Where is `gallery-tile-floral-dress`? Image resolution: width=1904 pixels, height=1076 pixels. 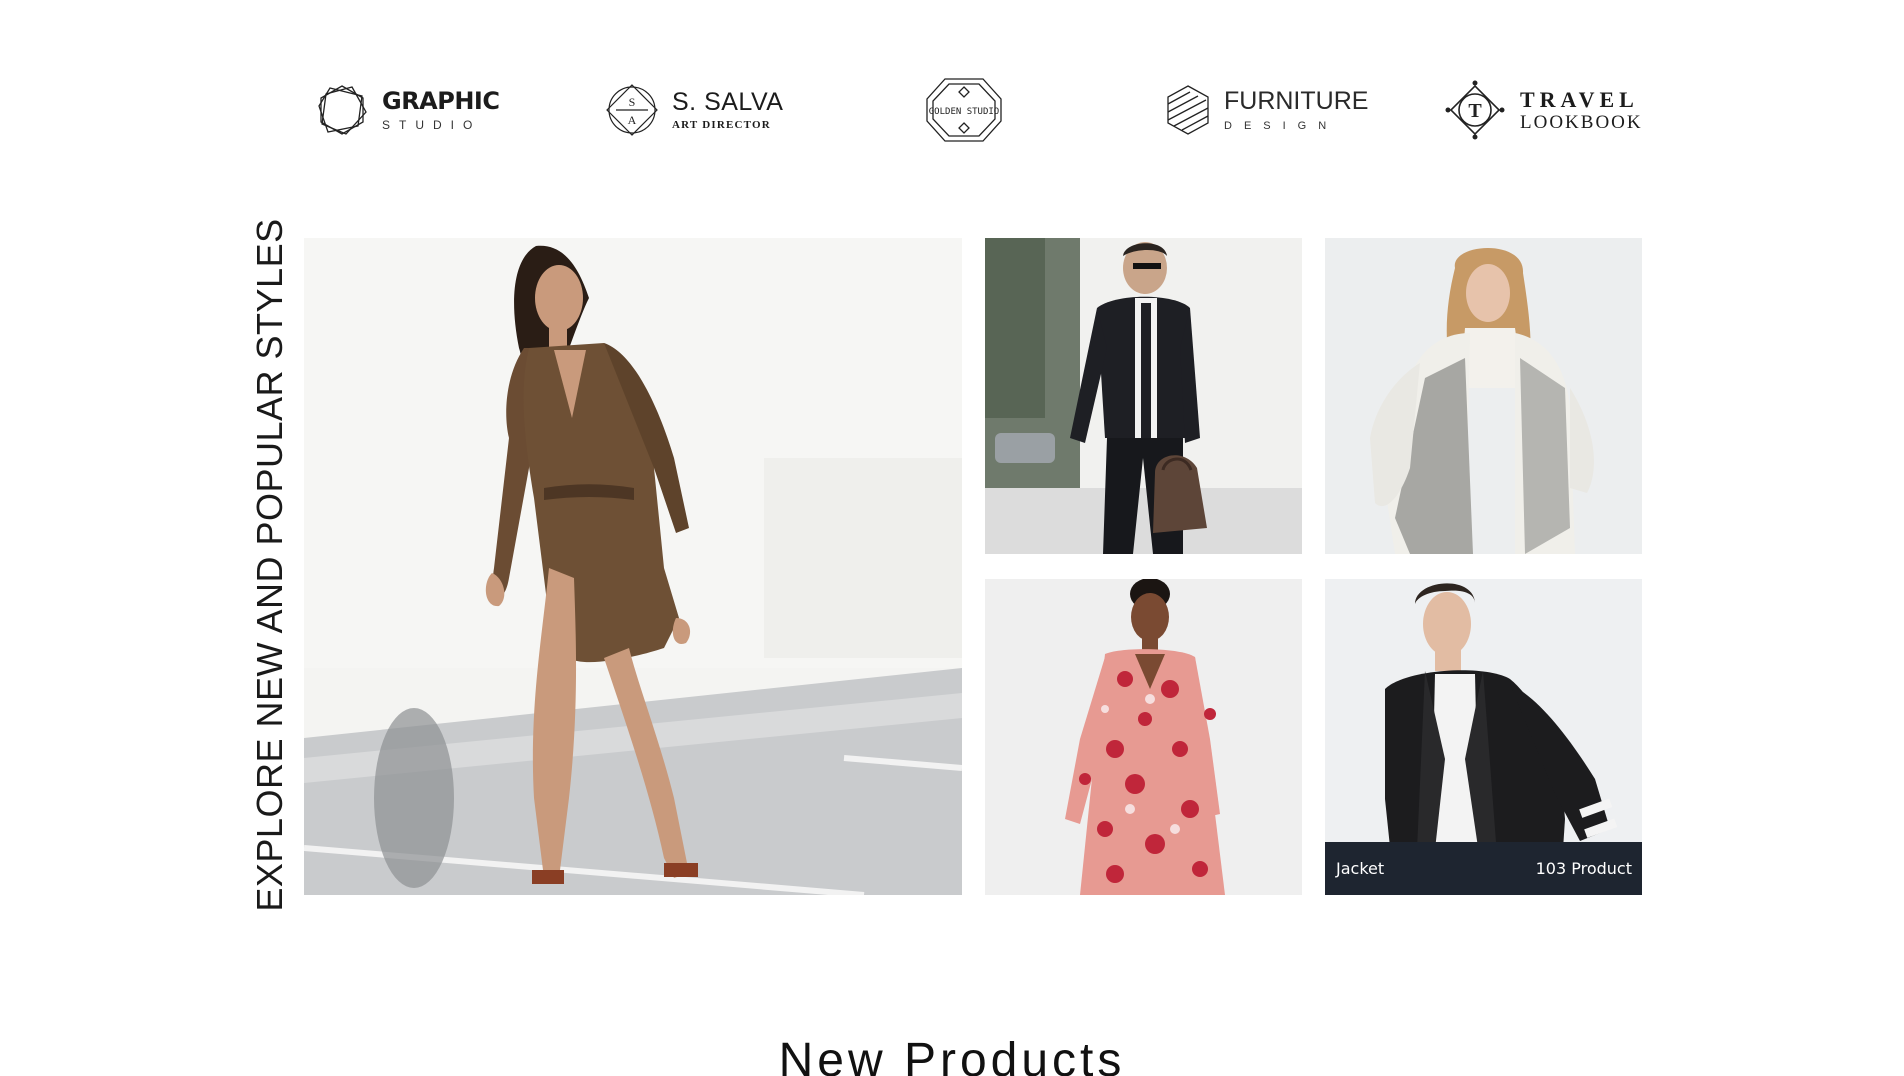
gallery-tile-floral-dress is located at coordinates (1143, 737).